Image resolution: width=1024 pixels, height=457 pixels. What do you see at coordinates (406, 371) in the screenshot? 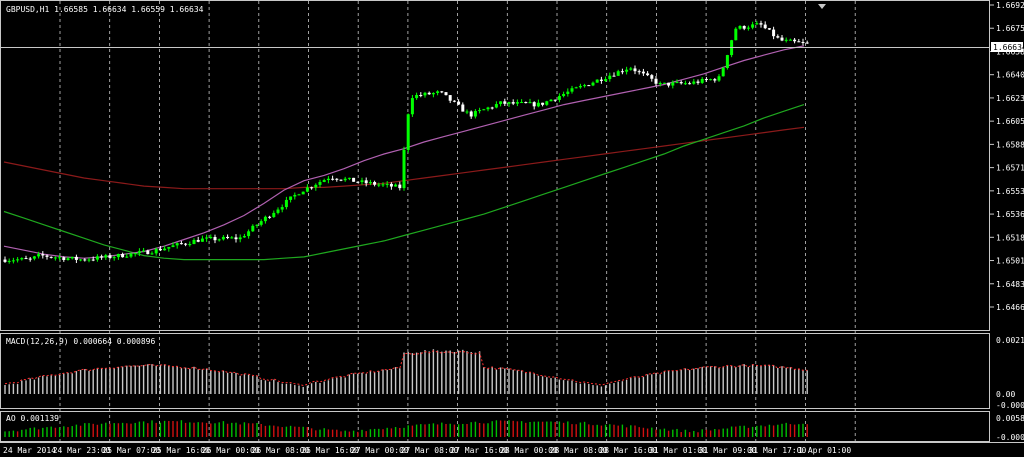
I see `macd-histogram` at bounding box center [406, 371].